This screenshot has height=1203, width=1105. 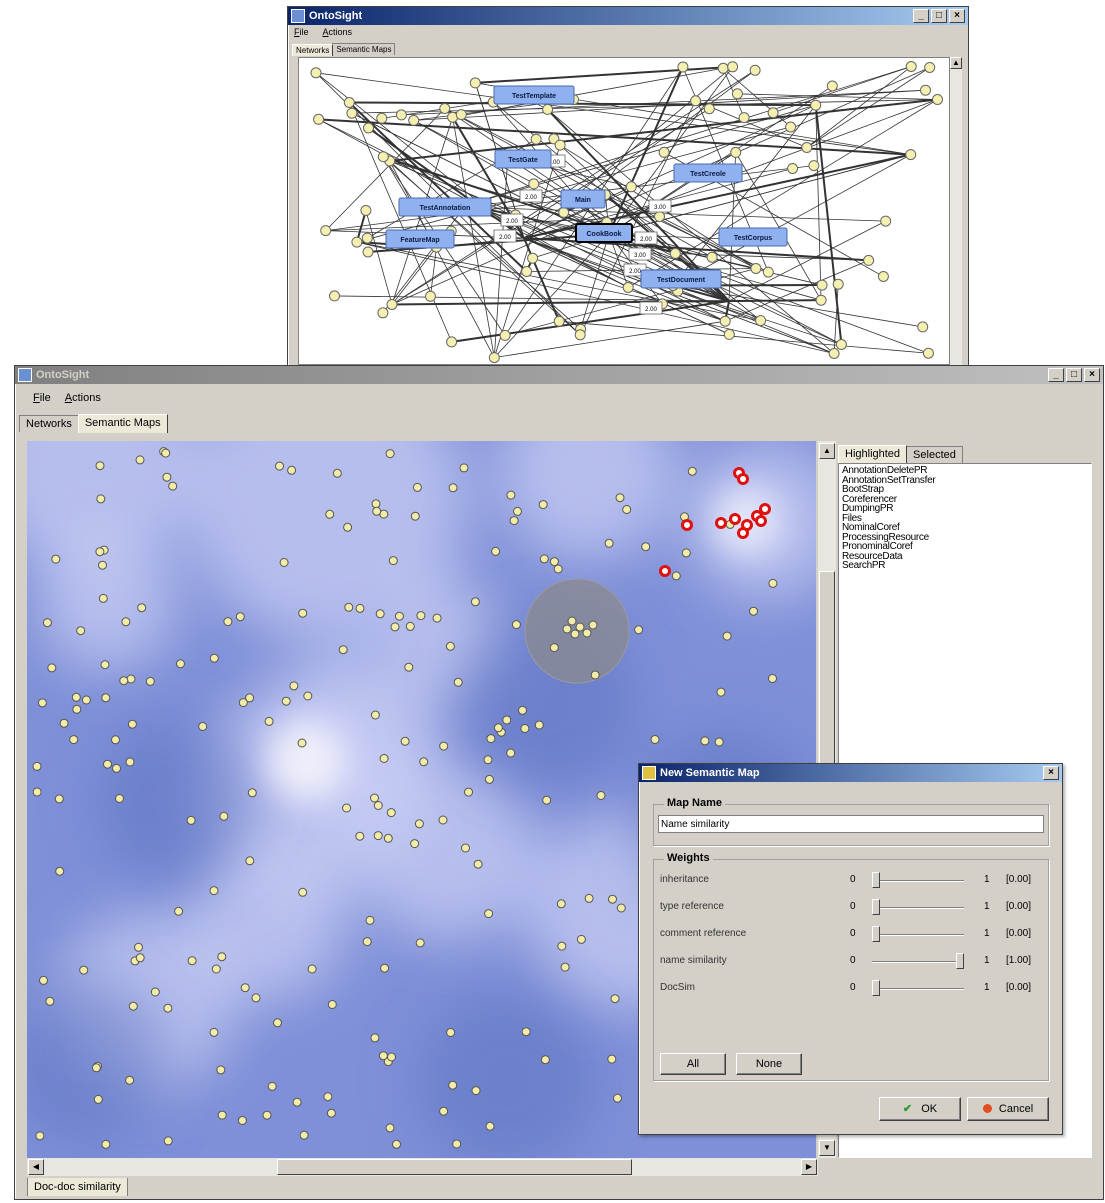 I want to click on dialog-titlebar: New Semantic Map ×, so click(x=850, y=773).